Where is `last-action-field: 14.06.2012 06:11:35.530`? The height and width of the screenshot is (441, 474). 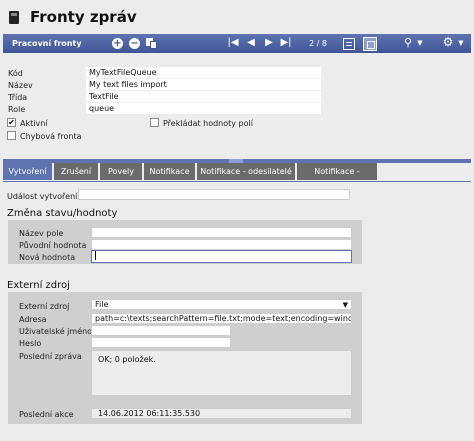 last-action-field: 14.06.2012 06:11:35.530 is located at coordinates (221, 413).